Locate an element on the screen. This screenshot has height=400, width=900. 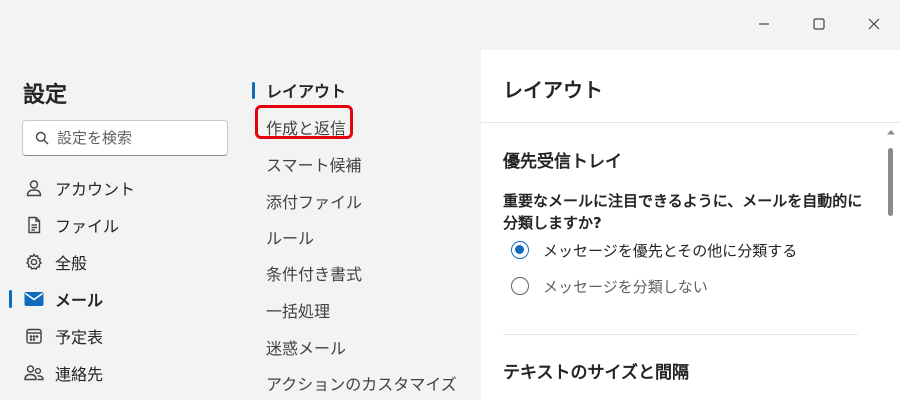
focused-inbox-question: 重要なメールに注目できるように、メールを自動的に分類しますか? is located at coordinates (683, 212).